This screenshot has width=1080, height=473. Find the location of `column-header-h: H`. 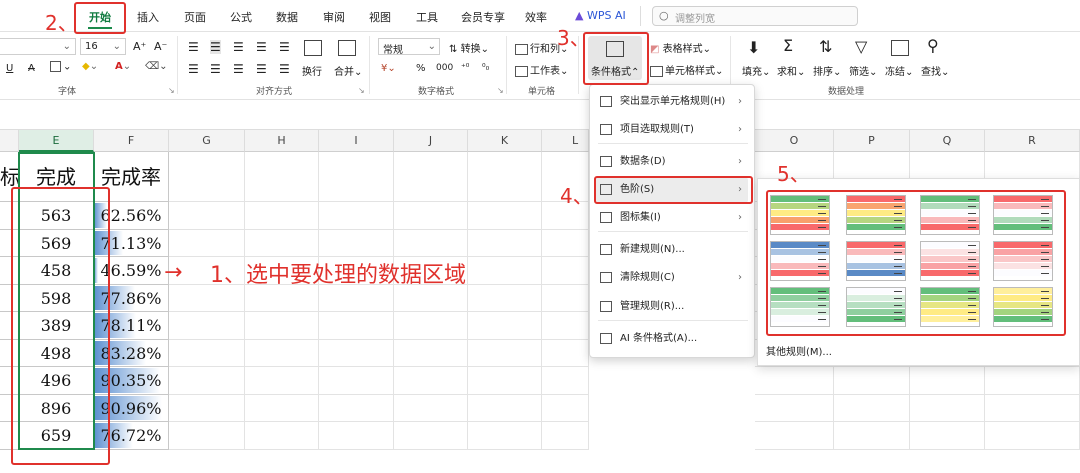

column-header-h: H is located at coordinates (282, 141).